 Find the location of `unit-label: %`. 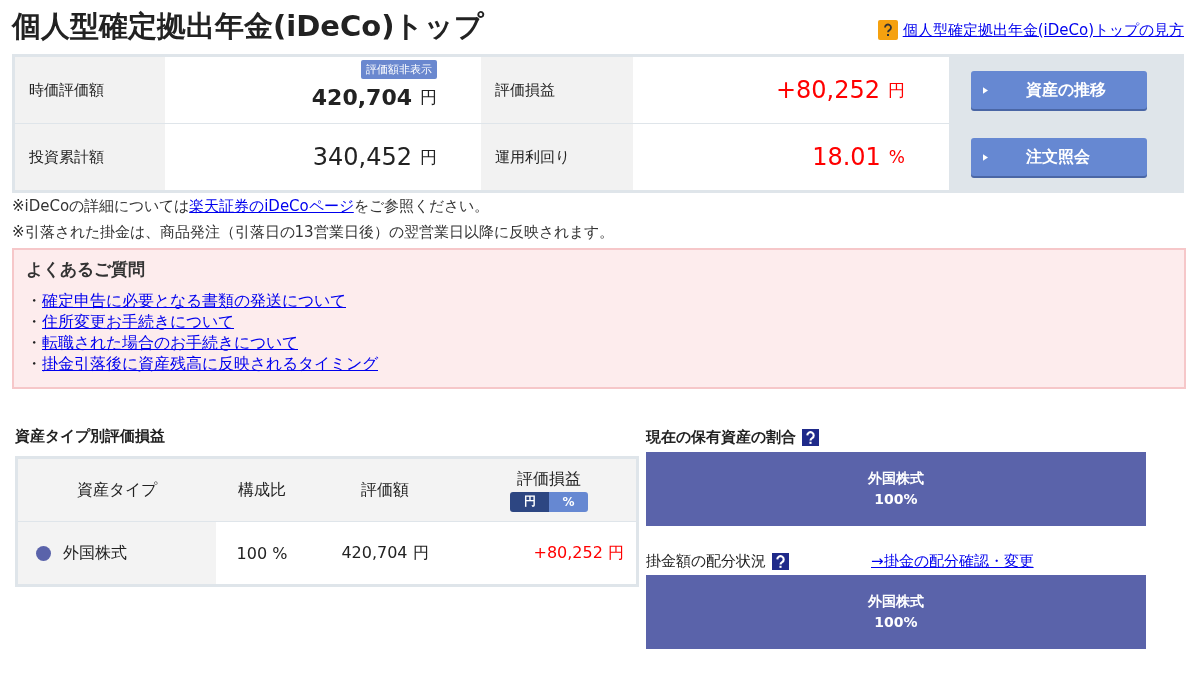

unit-label: % is located at coordinates (896, 157).